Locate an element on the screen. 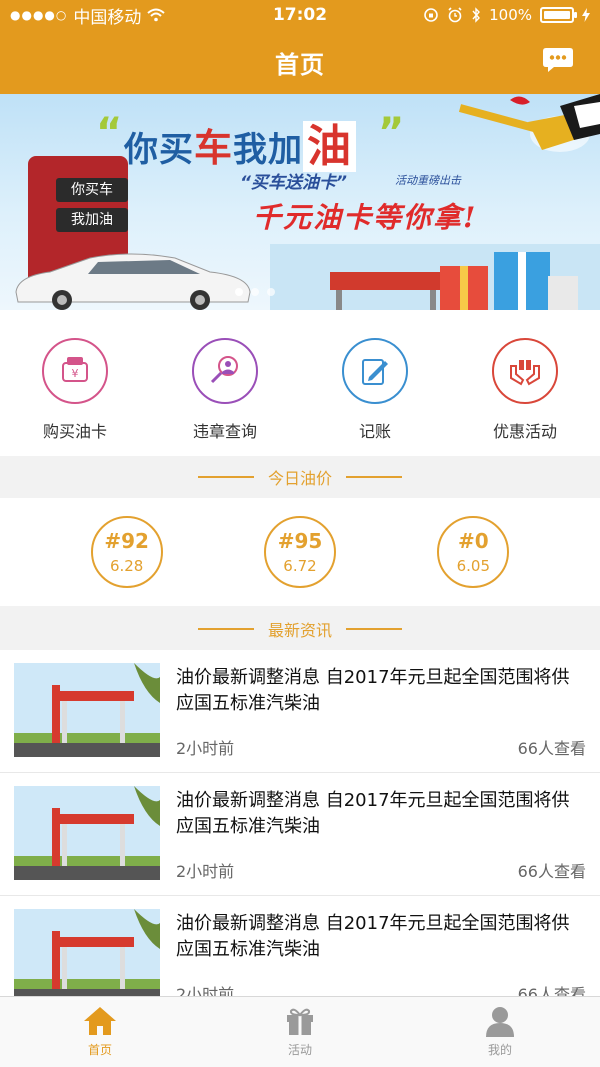 This screenshot has height=1067, width=600. fuel-grade: #95 is located at coordinates (300, 541).